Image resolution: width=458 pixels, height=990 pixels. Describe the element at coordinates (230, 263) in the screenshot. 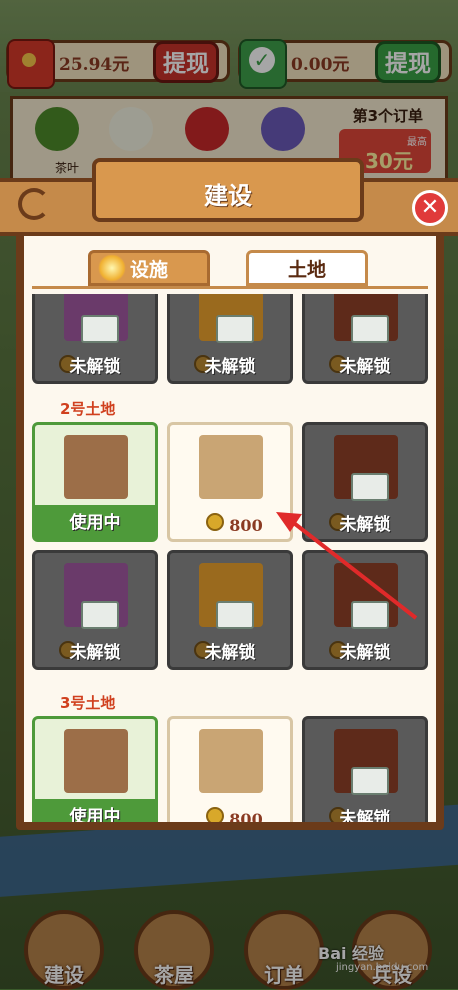

I see `tab-bar: 设施 土地` at that location.